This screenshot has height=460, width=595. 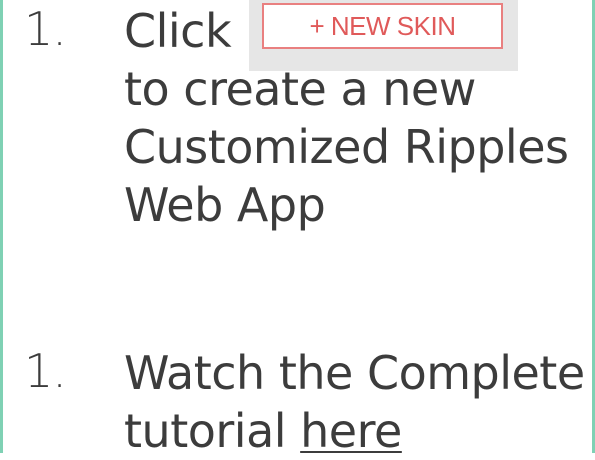 What do you see at coordinates (351, 431) in the screenshot?
I see `tutorial-here-link: here` at bounding box center [351, 431].